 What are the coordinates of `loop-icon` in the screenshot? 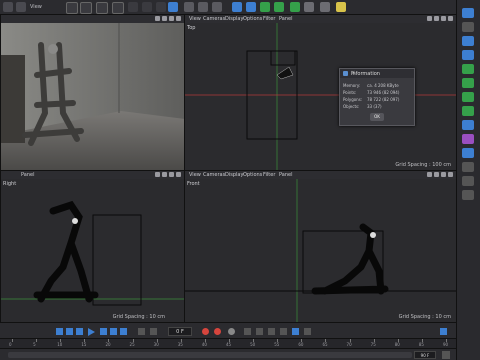 It's located at (141, 331).